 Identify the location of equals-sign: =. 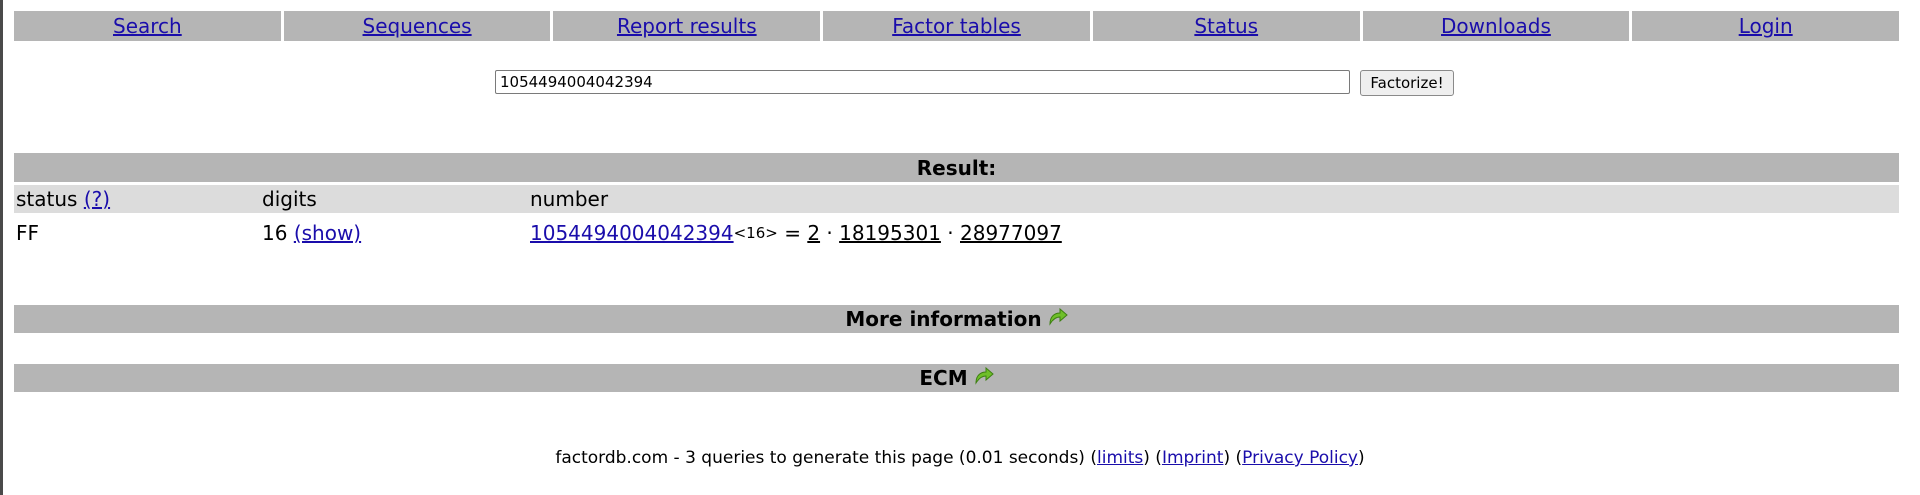
(792, 233).